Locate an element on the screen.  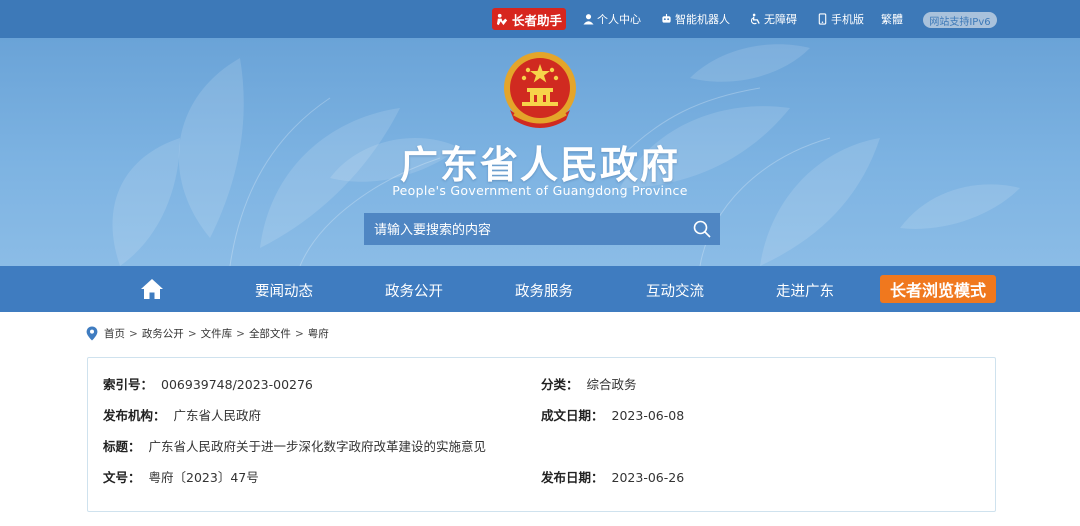
category-field: 分类： 综合政务 is located at coordinates (589, 383).